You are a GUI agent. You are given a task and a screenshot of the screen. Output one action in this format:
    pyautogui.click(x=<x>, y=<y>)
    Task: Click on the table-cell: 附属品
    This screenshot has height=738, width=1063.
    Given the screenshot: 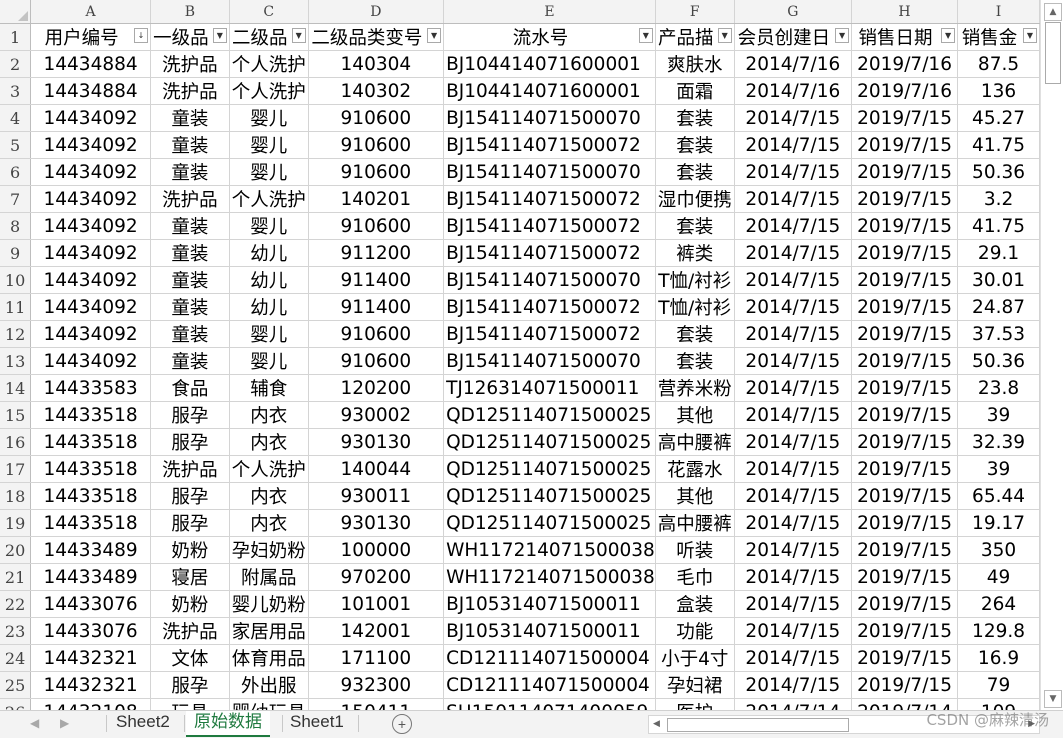 What is the action you would take?
    pyautogui.click(x=269, y=577)
    